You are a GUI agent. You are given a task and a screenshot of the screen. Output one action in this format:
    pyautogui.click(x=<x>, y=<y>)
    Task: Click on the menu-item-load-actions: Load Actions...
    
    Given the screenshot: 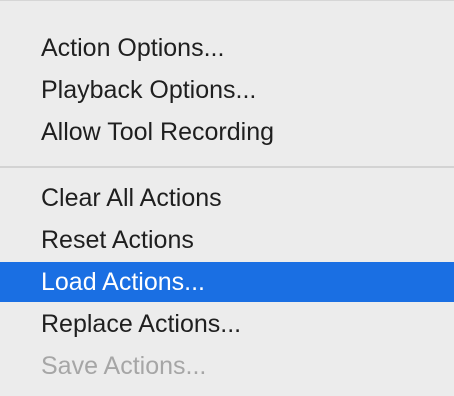 What is the action you would take?
    pyautogui.click(x=227, y=282)
    